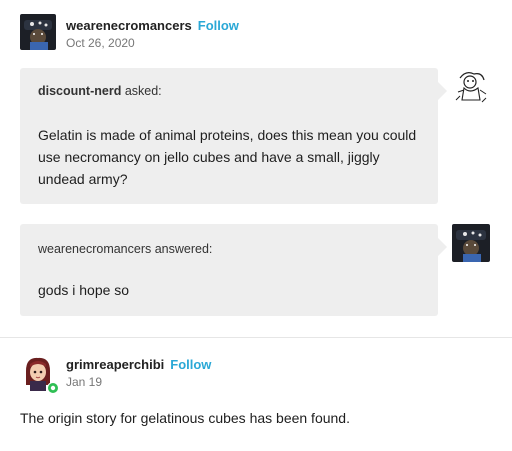 The image size is (512, 451). What do you see at coordinates (183, 249) in the screenshot?
I see `answered-label: answered:` at bounding box center [183, 249].